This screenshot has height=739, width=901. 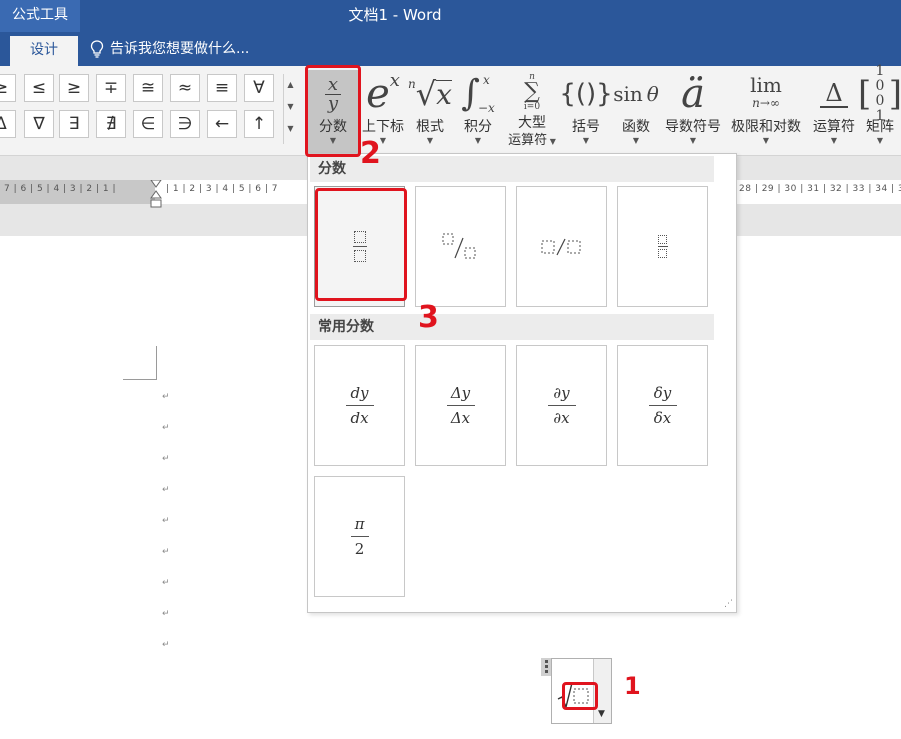 What do you see at coordinates (359, 524) in the screenshot?
I see `fraction-numerator: π` at bounding box center [359, 524].